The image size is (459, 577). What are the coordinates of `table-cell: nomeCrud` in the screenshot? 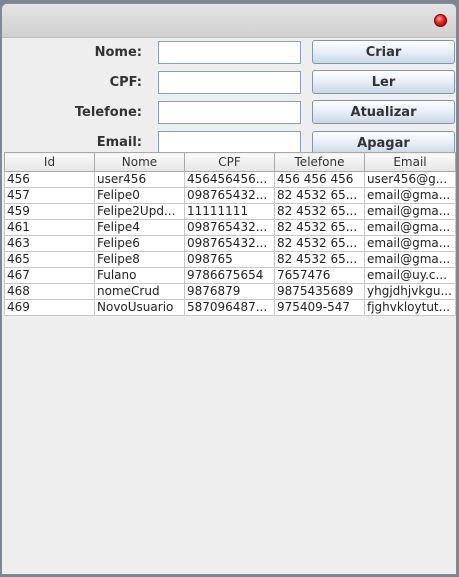 It's located at (139, 291).